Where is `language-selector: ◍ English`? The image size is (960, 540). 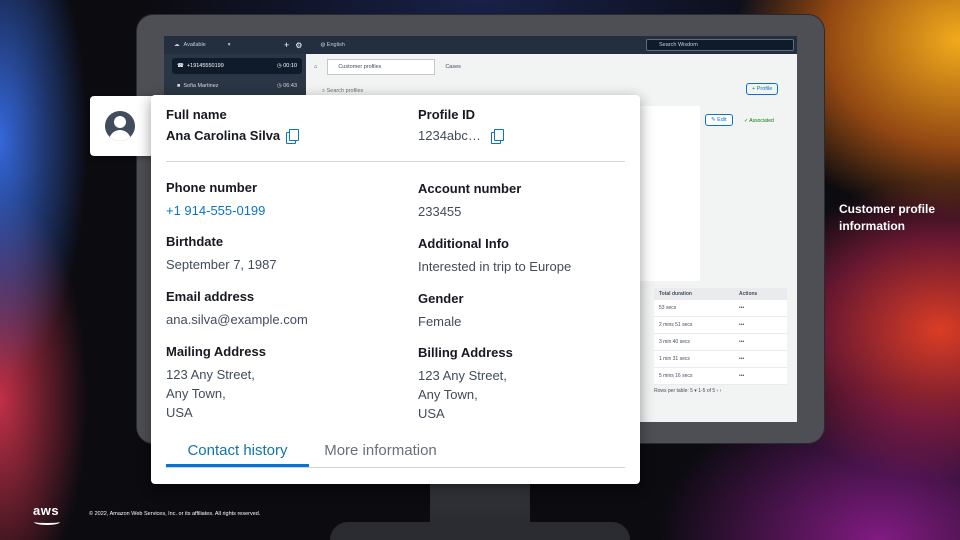 language-selector: ◍ English is located at coordinates (332, 45).